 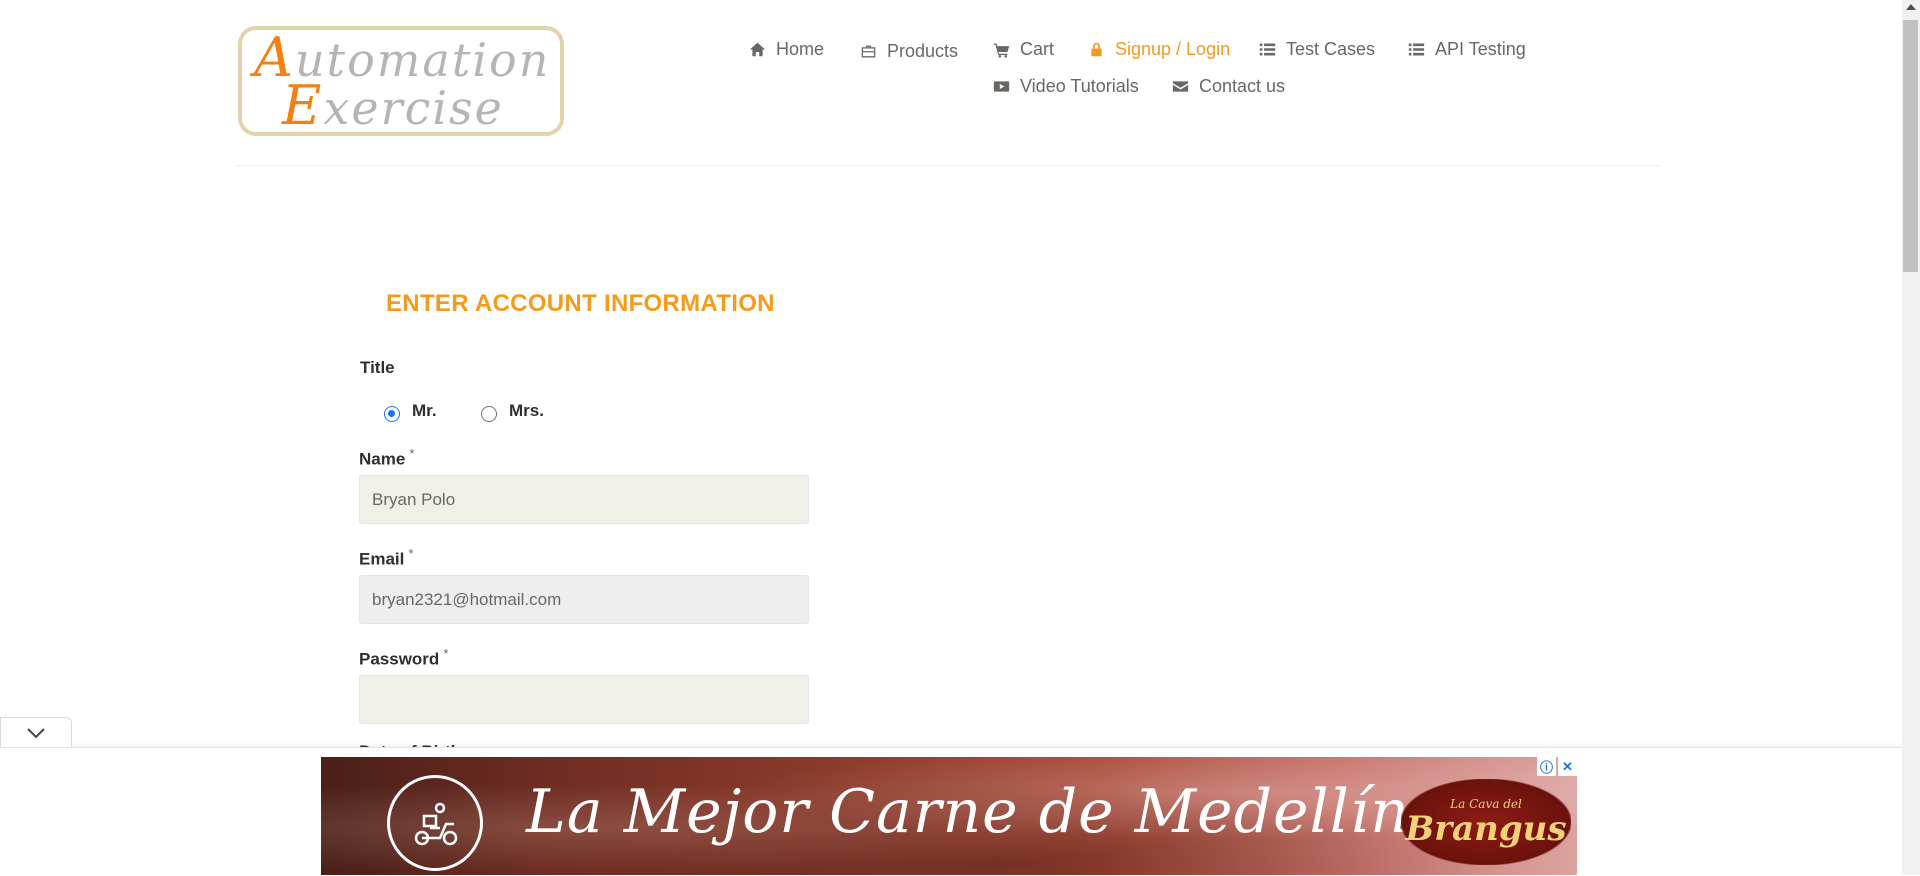 I want to click on scrollbar-thumb, so click(x=1910, y=146).